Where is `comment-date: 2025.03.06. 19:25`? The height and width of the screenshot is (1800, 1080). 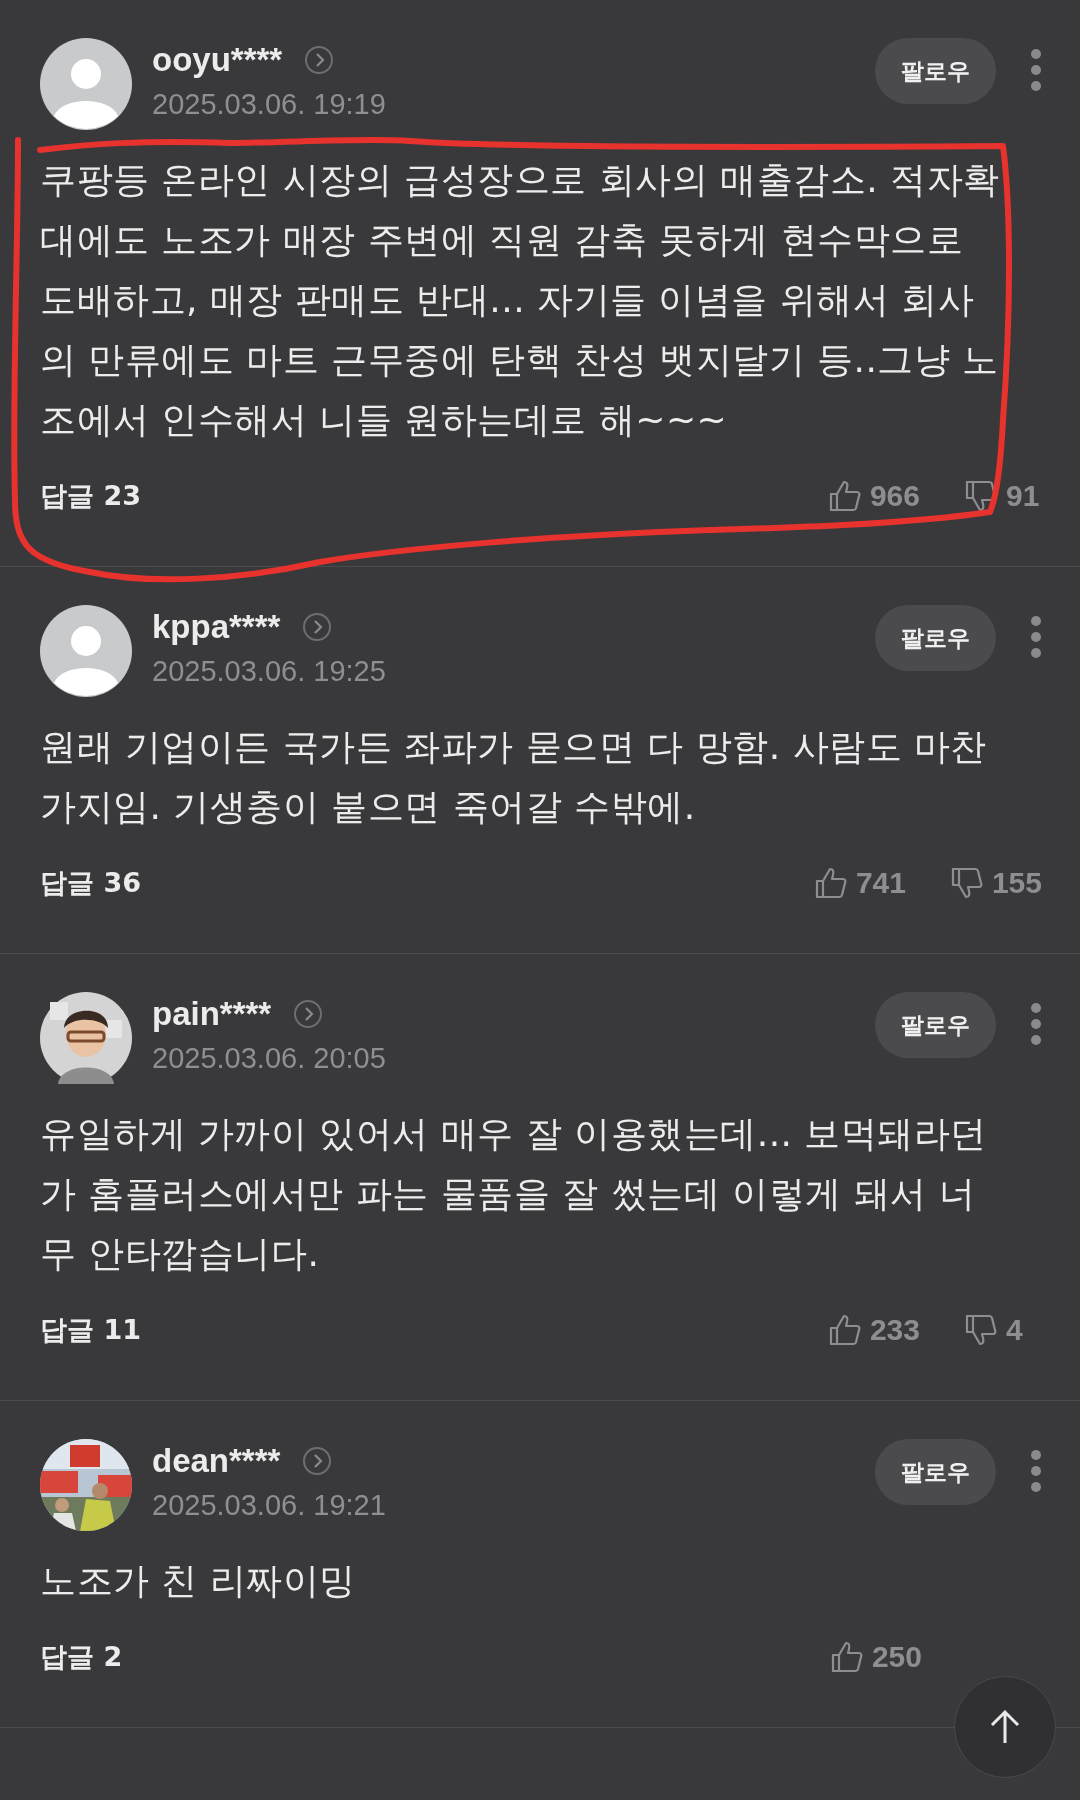 comment-date: 2025.03.06. 19:25 is located at coordinates (269, 671).